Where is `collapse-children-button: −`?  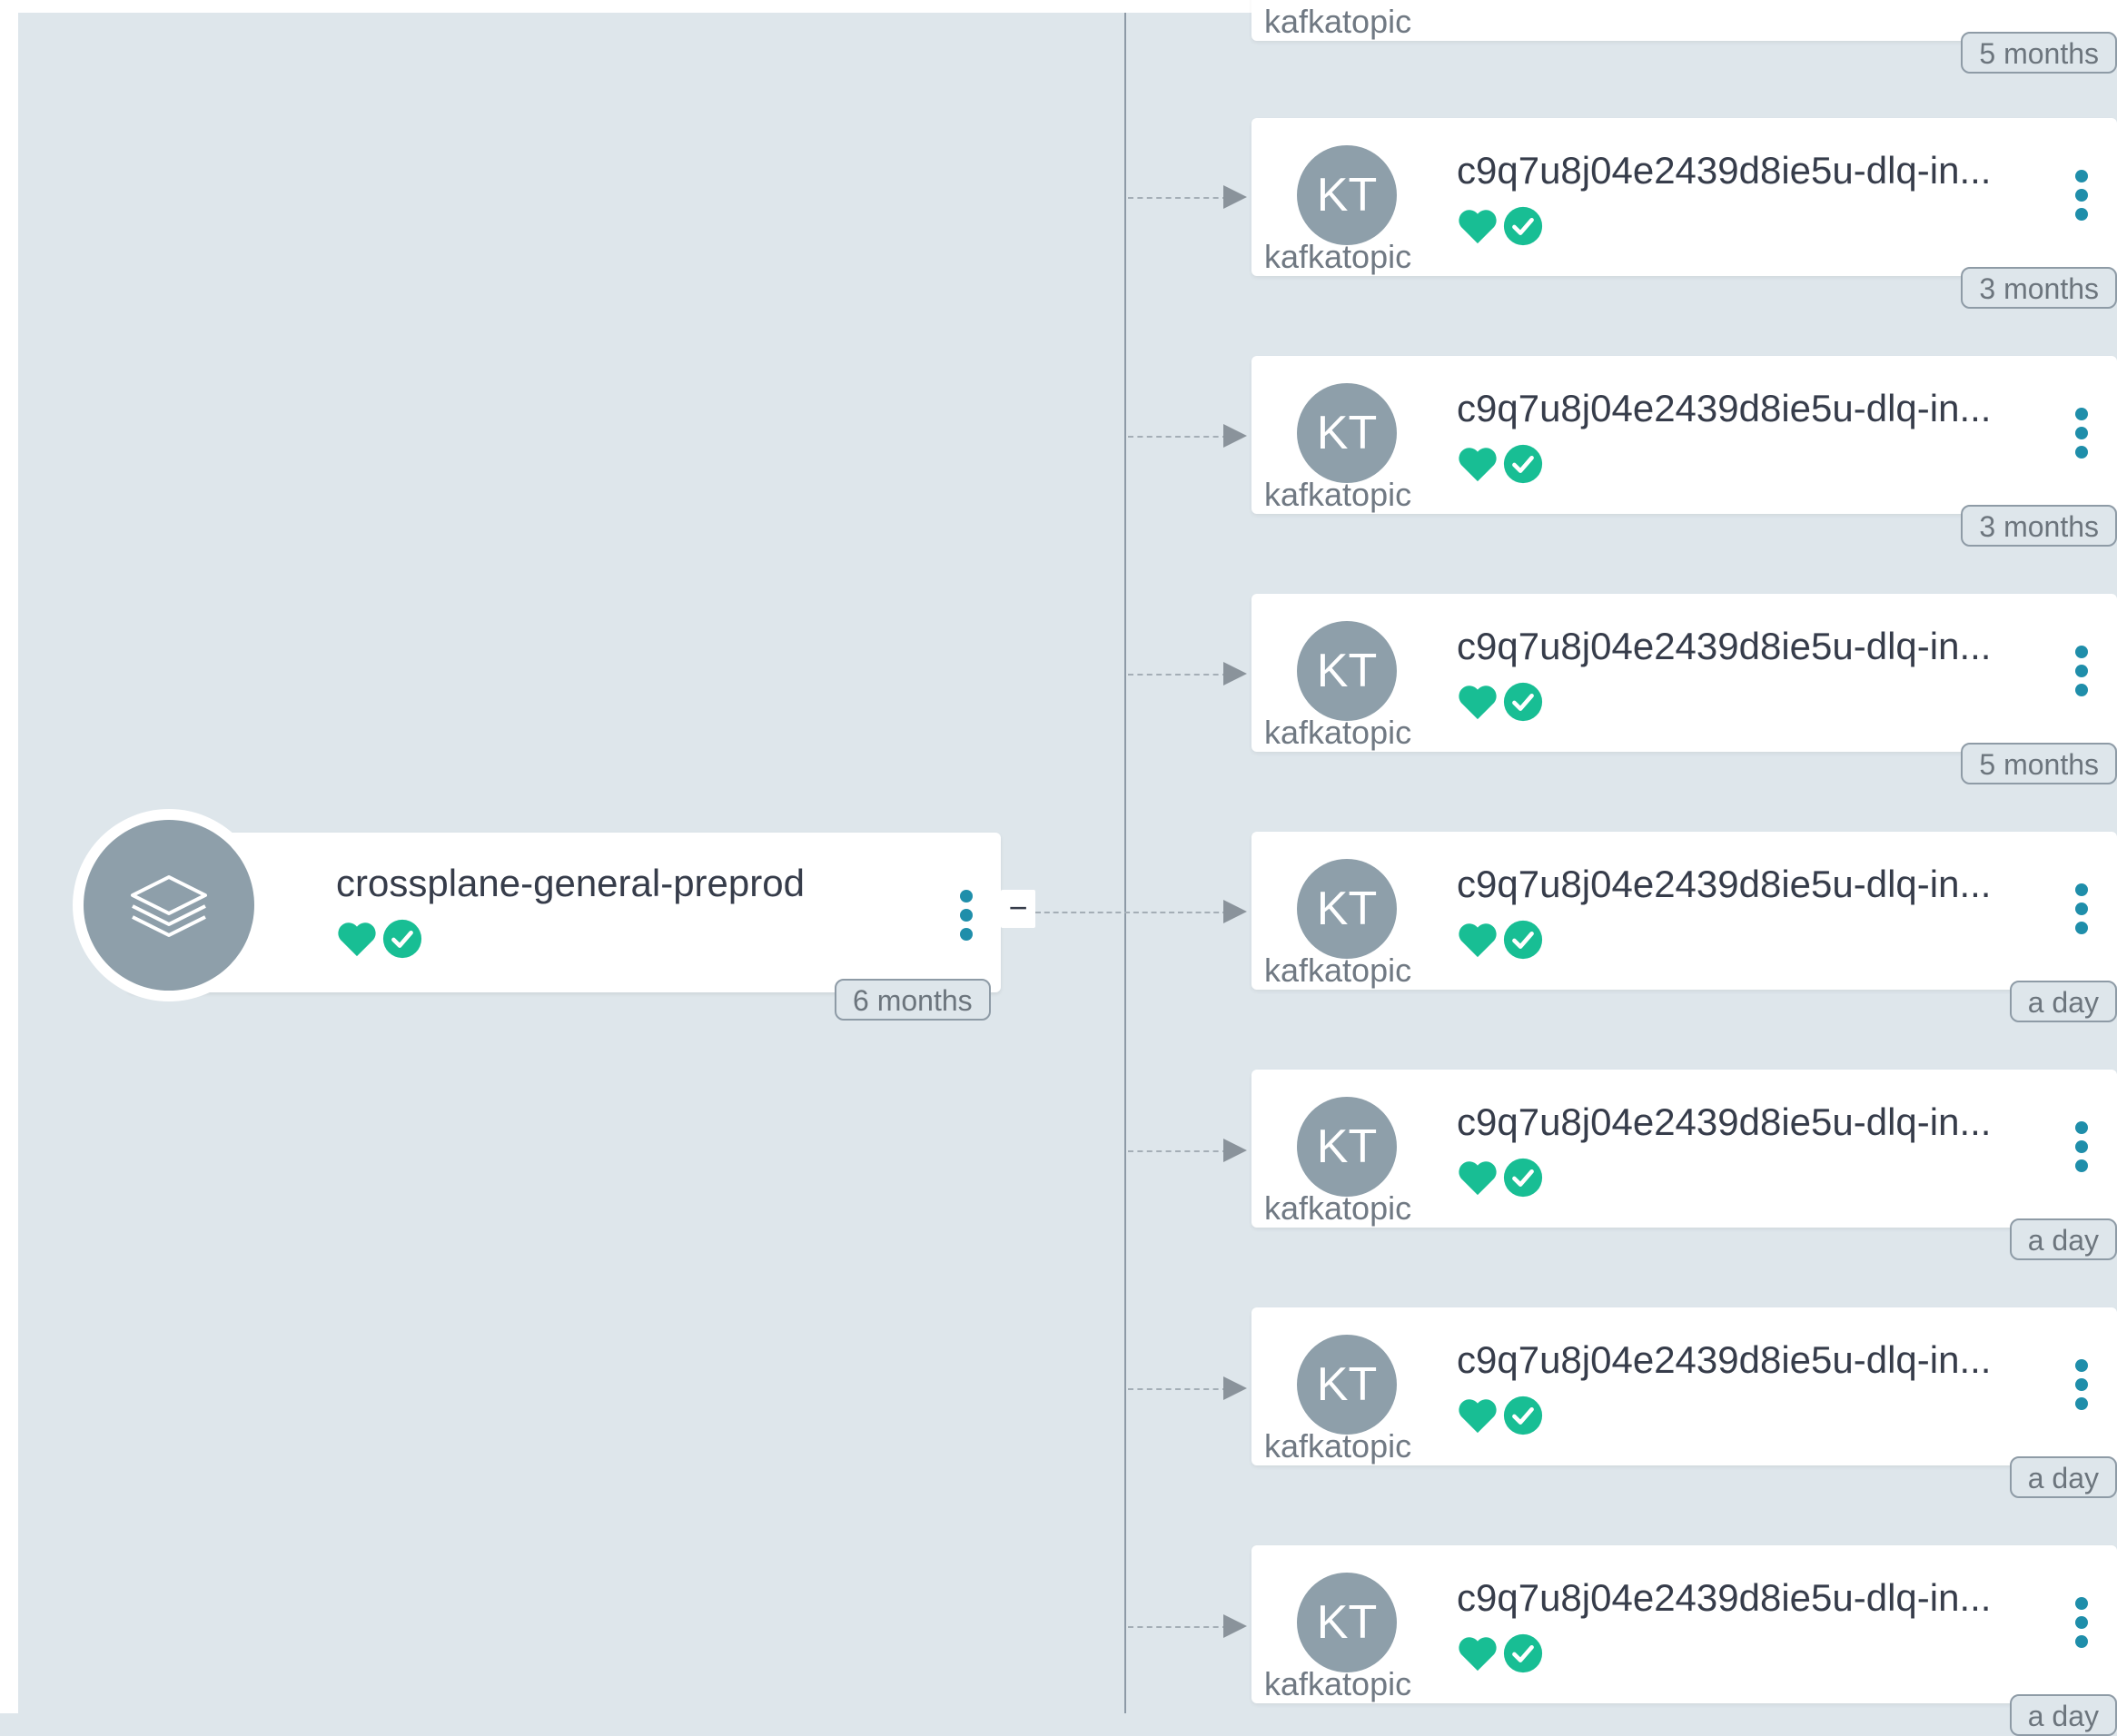
collapse-children-button: − is located at coordinates (1018, 909).